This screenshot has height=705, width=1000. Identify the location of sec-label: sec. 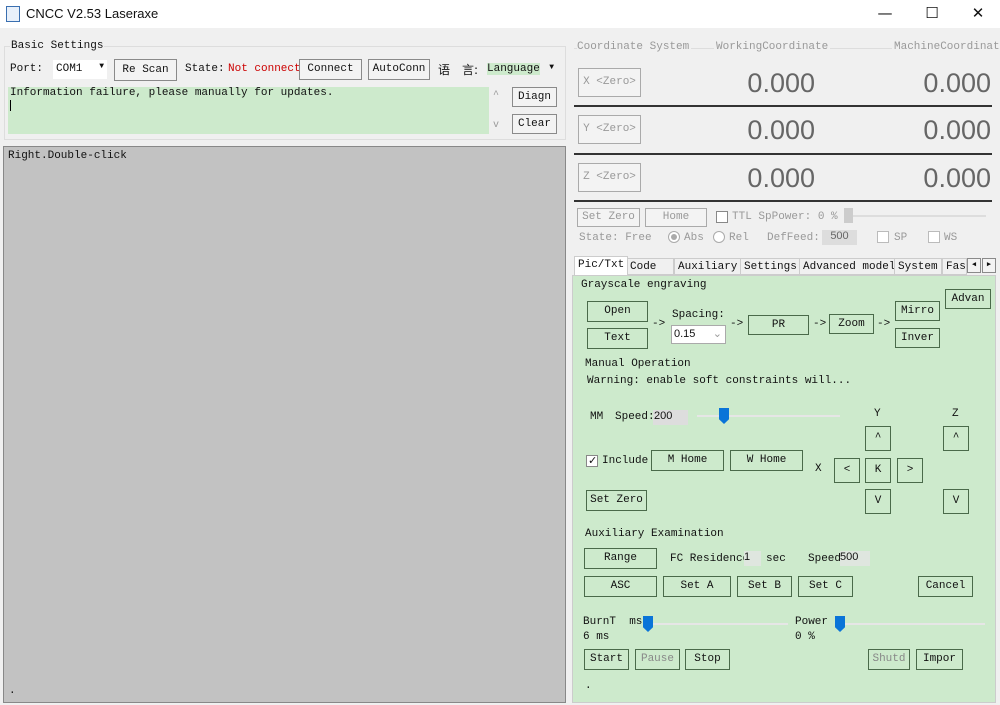
(776, 559).